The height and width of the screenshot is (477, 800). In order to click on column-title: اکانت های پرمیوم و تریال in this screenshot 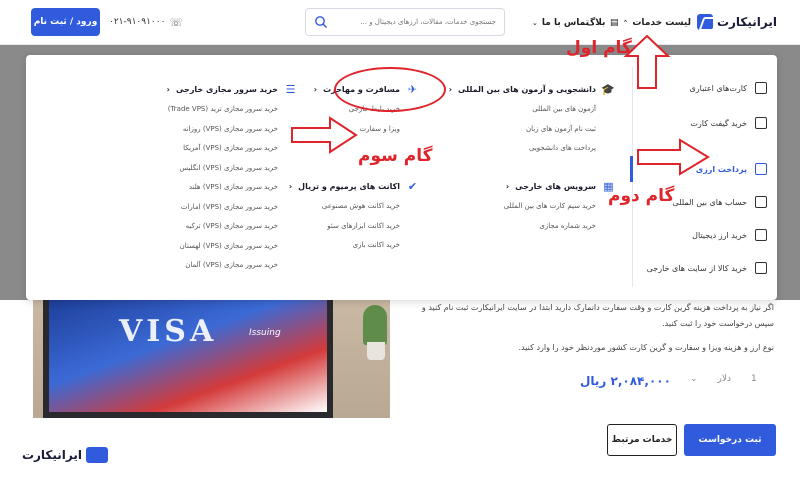, I will do `click(349, 186)`.